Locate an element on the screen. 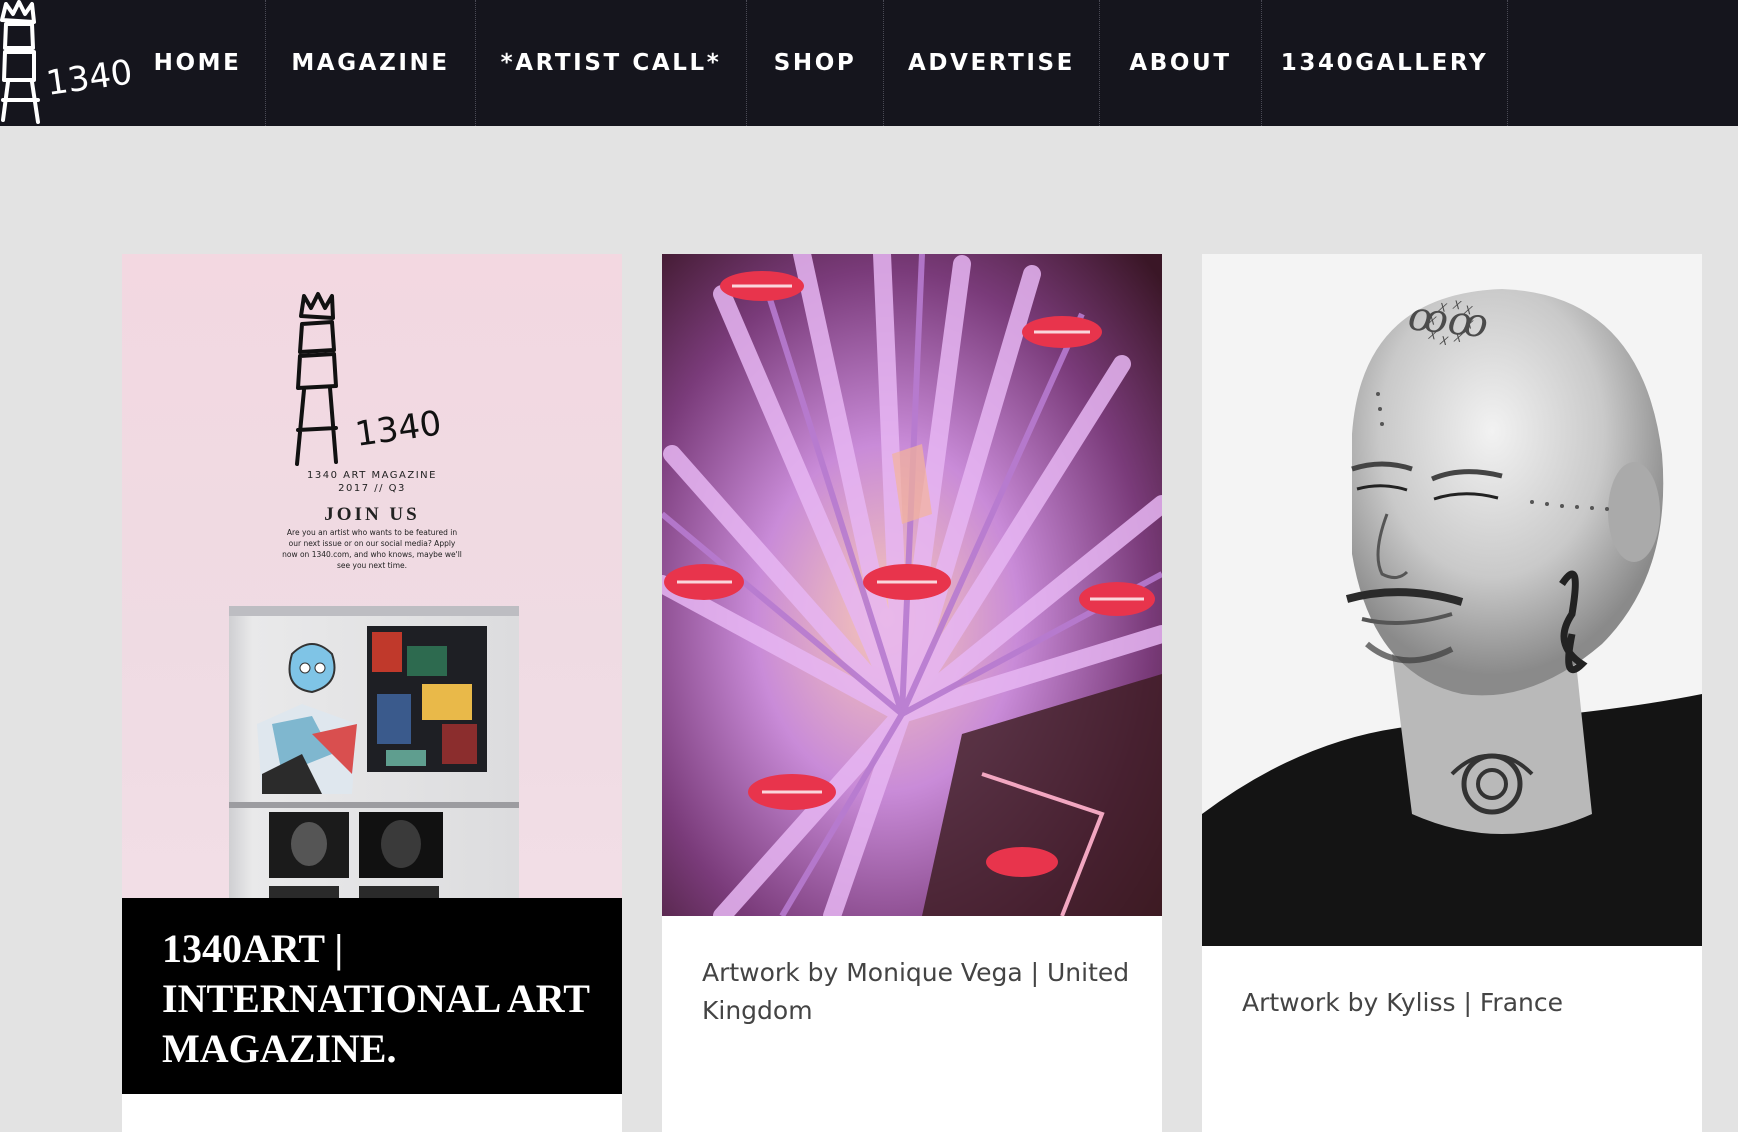 Image resolution: width=1738 pixels, height=1132 pixels. nav-magazine: MAGAZINE is located at coordinates (370, 63).